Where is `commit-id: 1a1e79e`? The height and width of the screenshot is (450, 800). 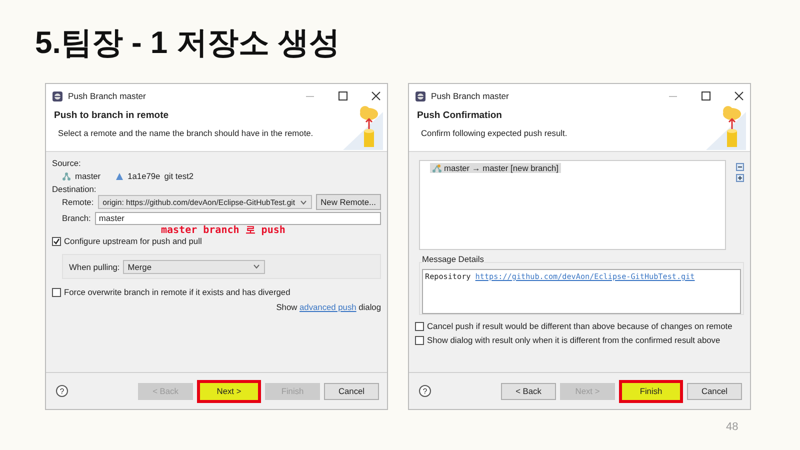 commit-id: 1a1e79e is located at coordinates (144, 176).